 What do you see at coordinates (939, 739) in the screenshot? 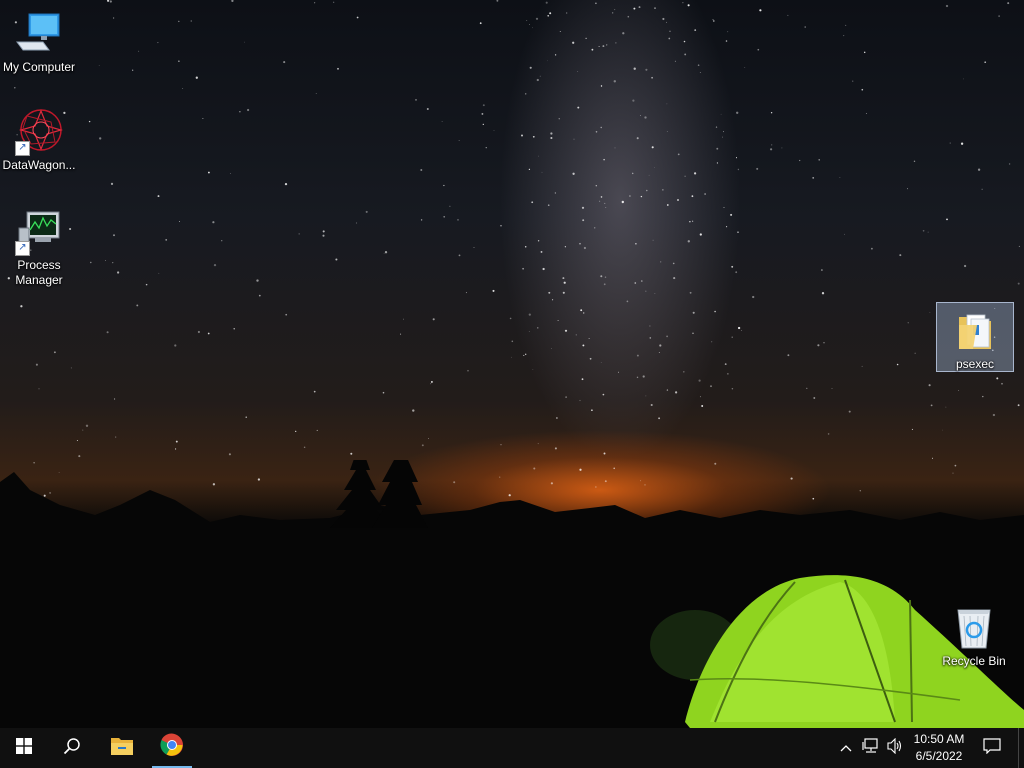
I see `clock-time: 10:50 AM` at bounding box center [939, 739].